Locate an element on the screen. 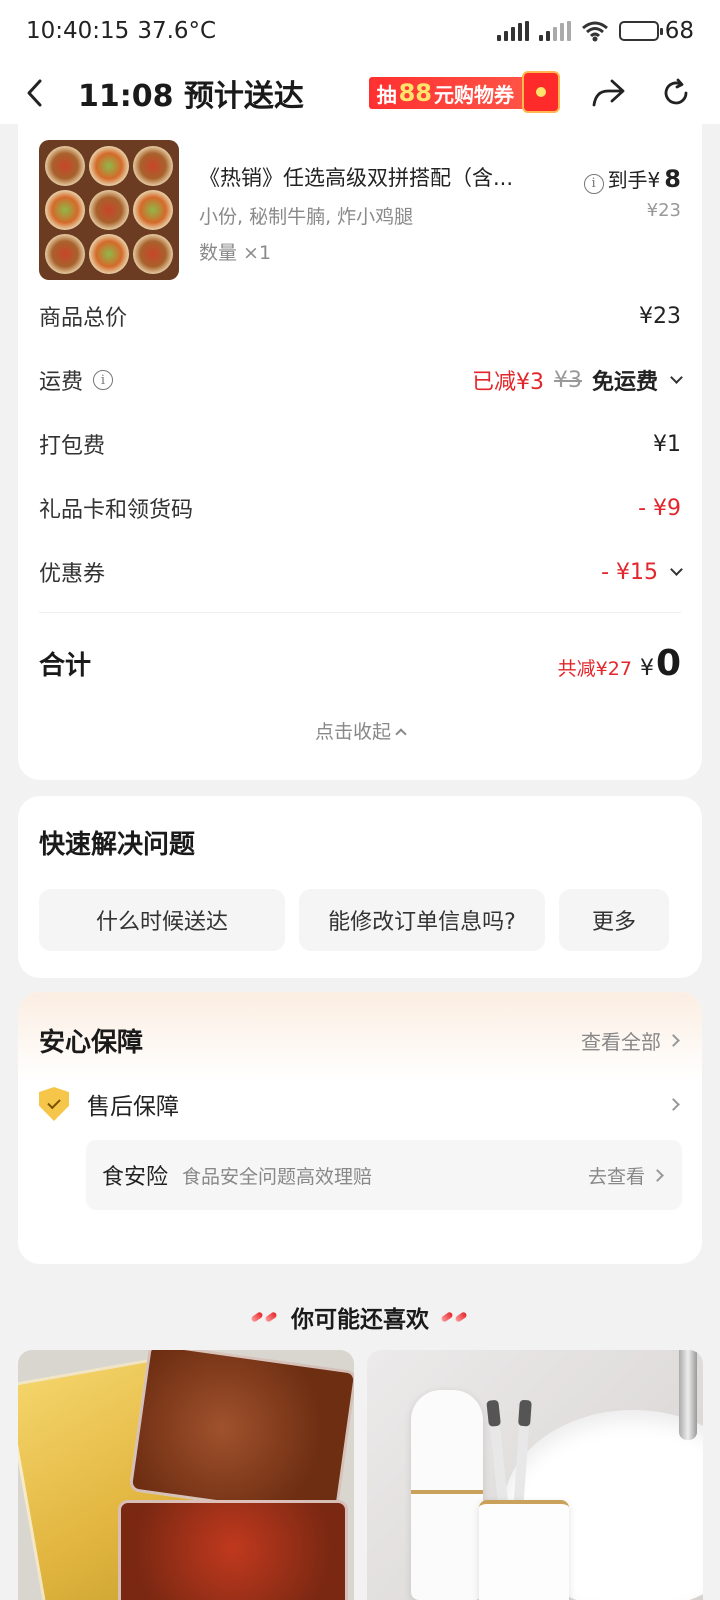  collapse-button: 点击收起 is located at coordinates (360, 730).